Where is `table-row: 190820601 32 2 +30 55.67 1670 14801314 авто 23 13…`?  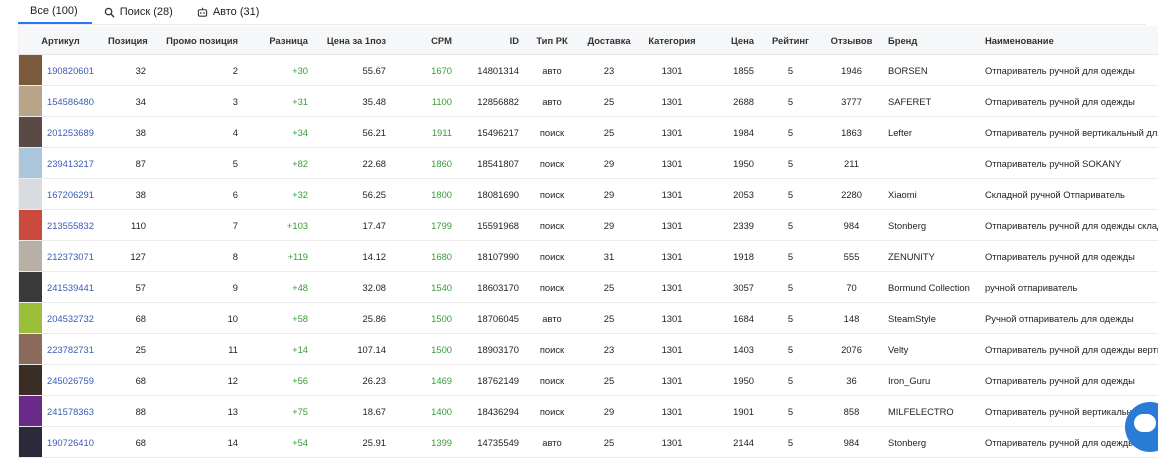
table-row: 190820601 32 2 +30 55.67 1670 14801314 авто 23 13… is located at coordinates (588, 70).